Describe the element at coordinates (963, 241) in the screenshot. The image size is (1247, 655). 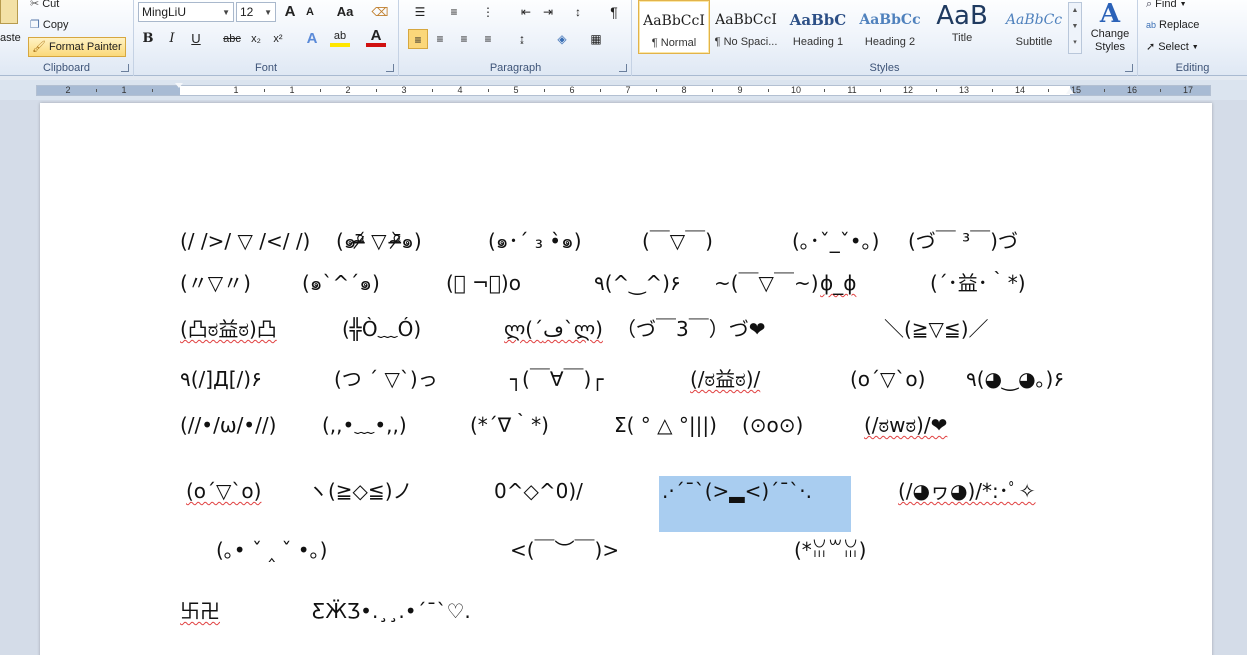
I see `emoticon: (づ￣ ³￣)づ` at that location.